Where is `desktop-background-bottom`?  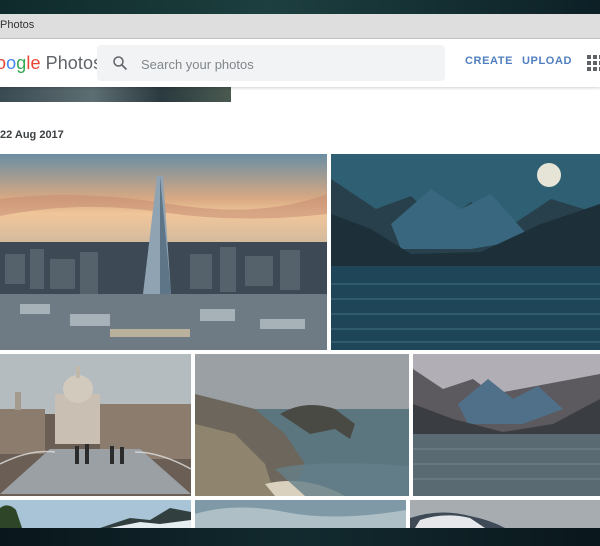
desktop-background-bottom is located at coordinates (300, 537).